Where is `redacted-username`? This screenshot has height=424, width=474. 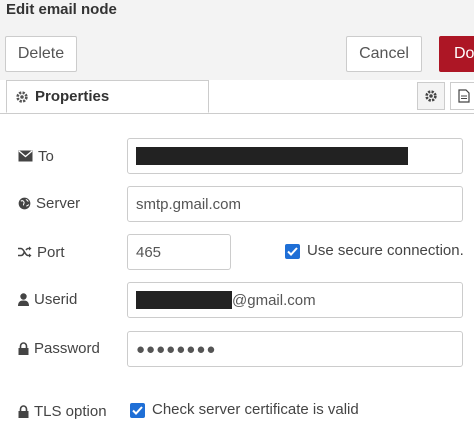
redacted-username is located at coordinates (184, 300).